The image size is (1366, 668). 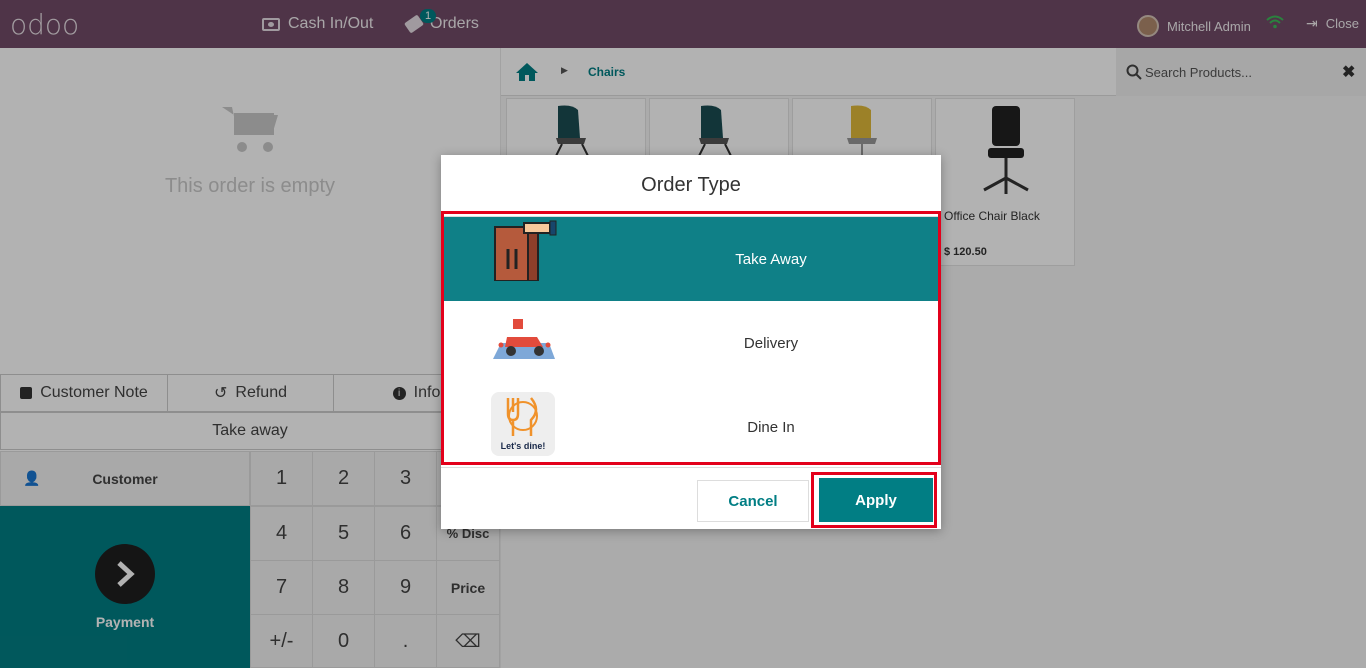 What do you see at coordinates (753, 501) in the screenshot?
I see `cancel-button: Cancel` at bounding box center [753, 501].